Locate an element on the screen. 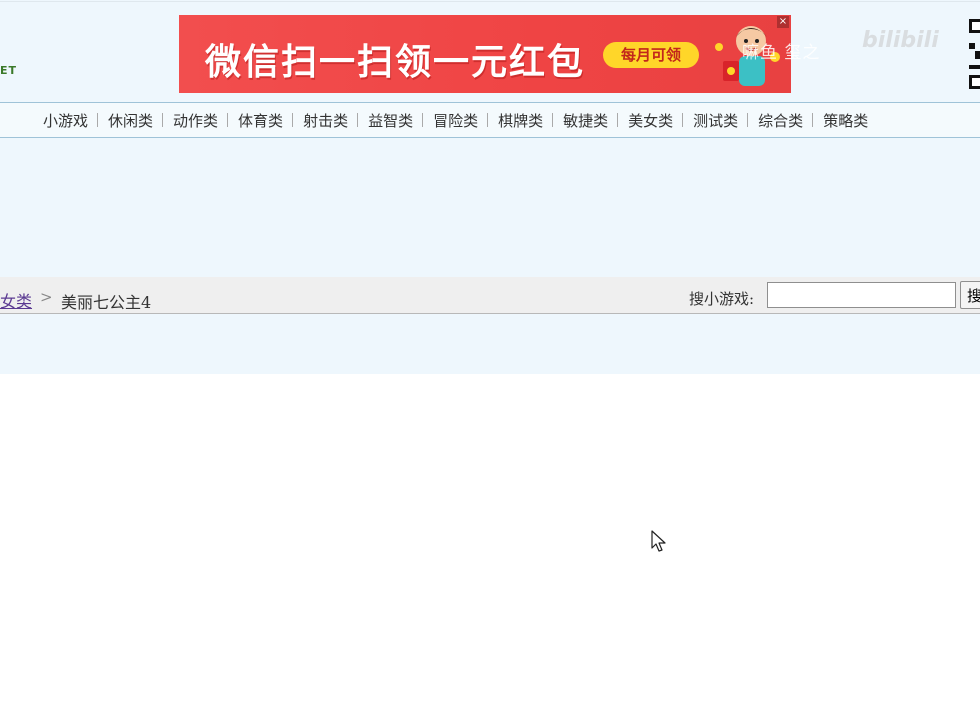  breadcrumb-parent-link: 女类 is located at coordinates (16, 300).